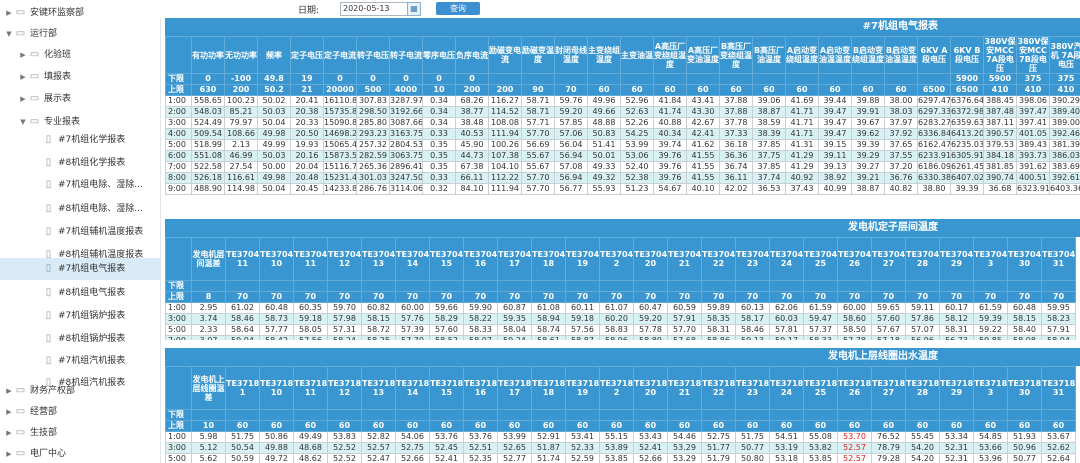  Describe the element at coordinates (378, 388) in the screenshot. I see `header-cell: TE3718-13` at that location.